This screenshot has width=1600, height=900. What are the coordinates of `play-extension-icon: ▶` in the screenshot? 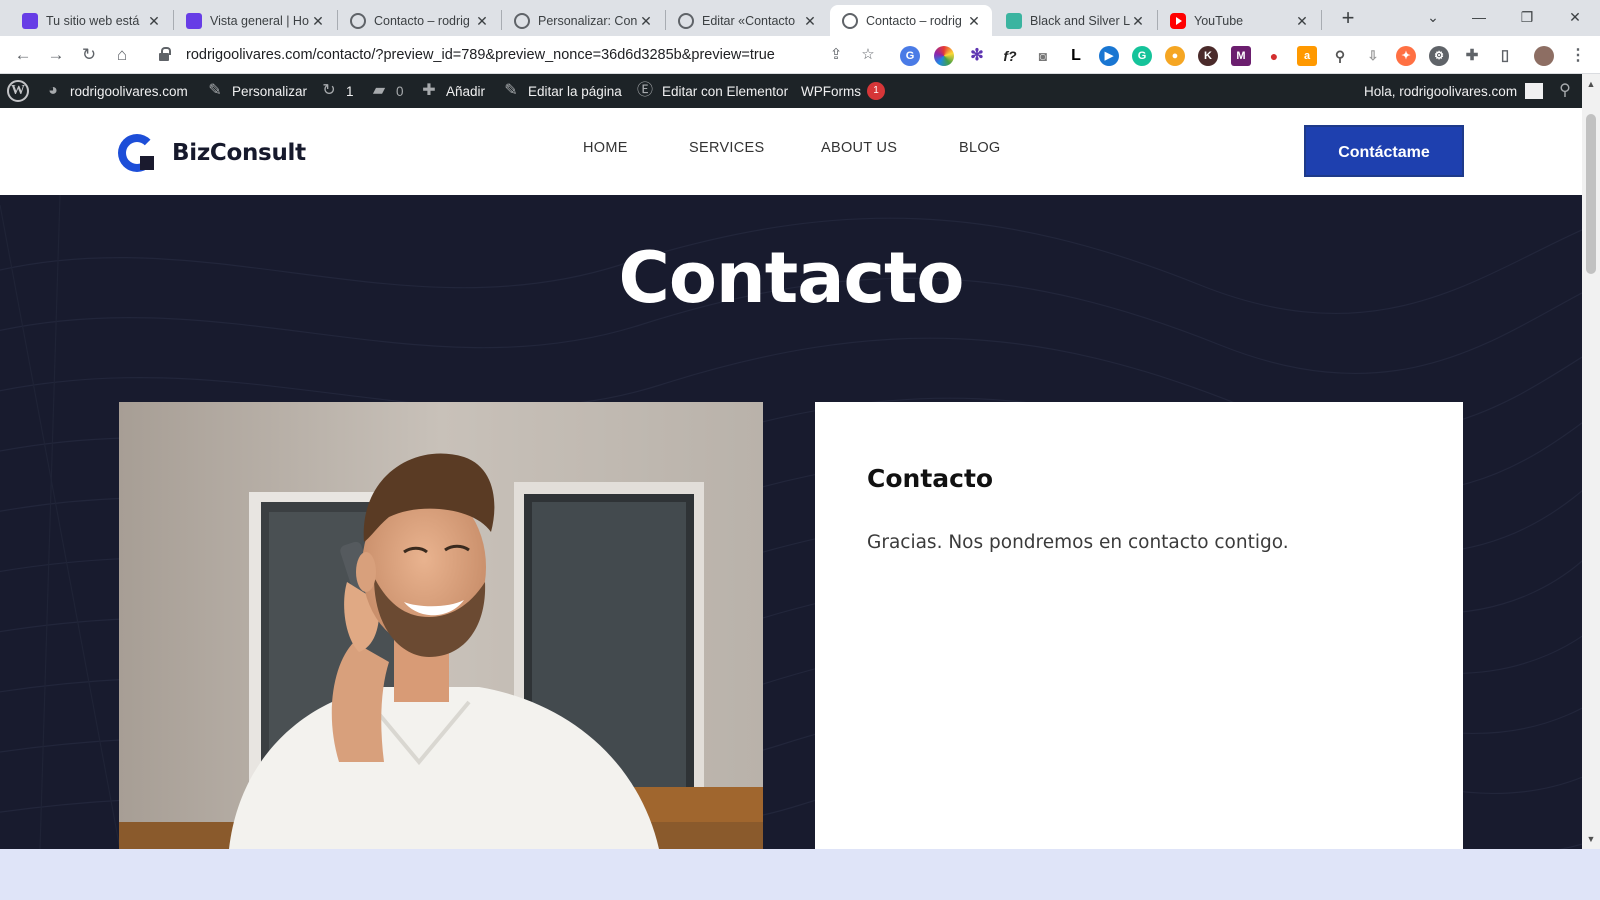 It's located at (1109, 56).